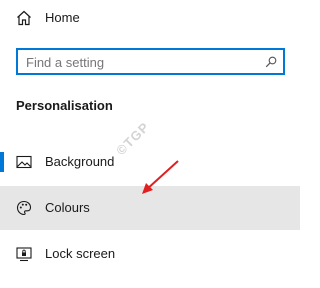  What do you see at coordinates (62, 17) in the screenshot?
I see `home-label: Home` at bounding box center [62, 17].